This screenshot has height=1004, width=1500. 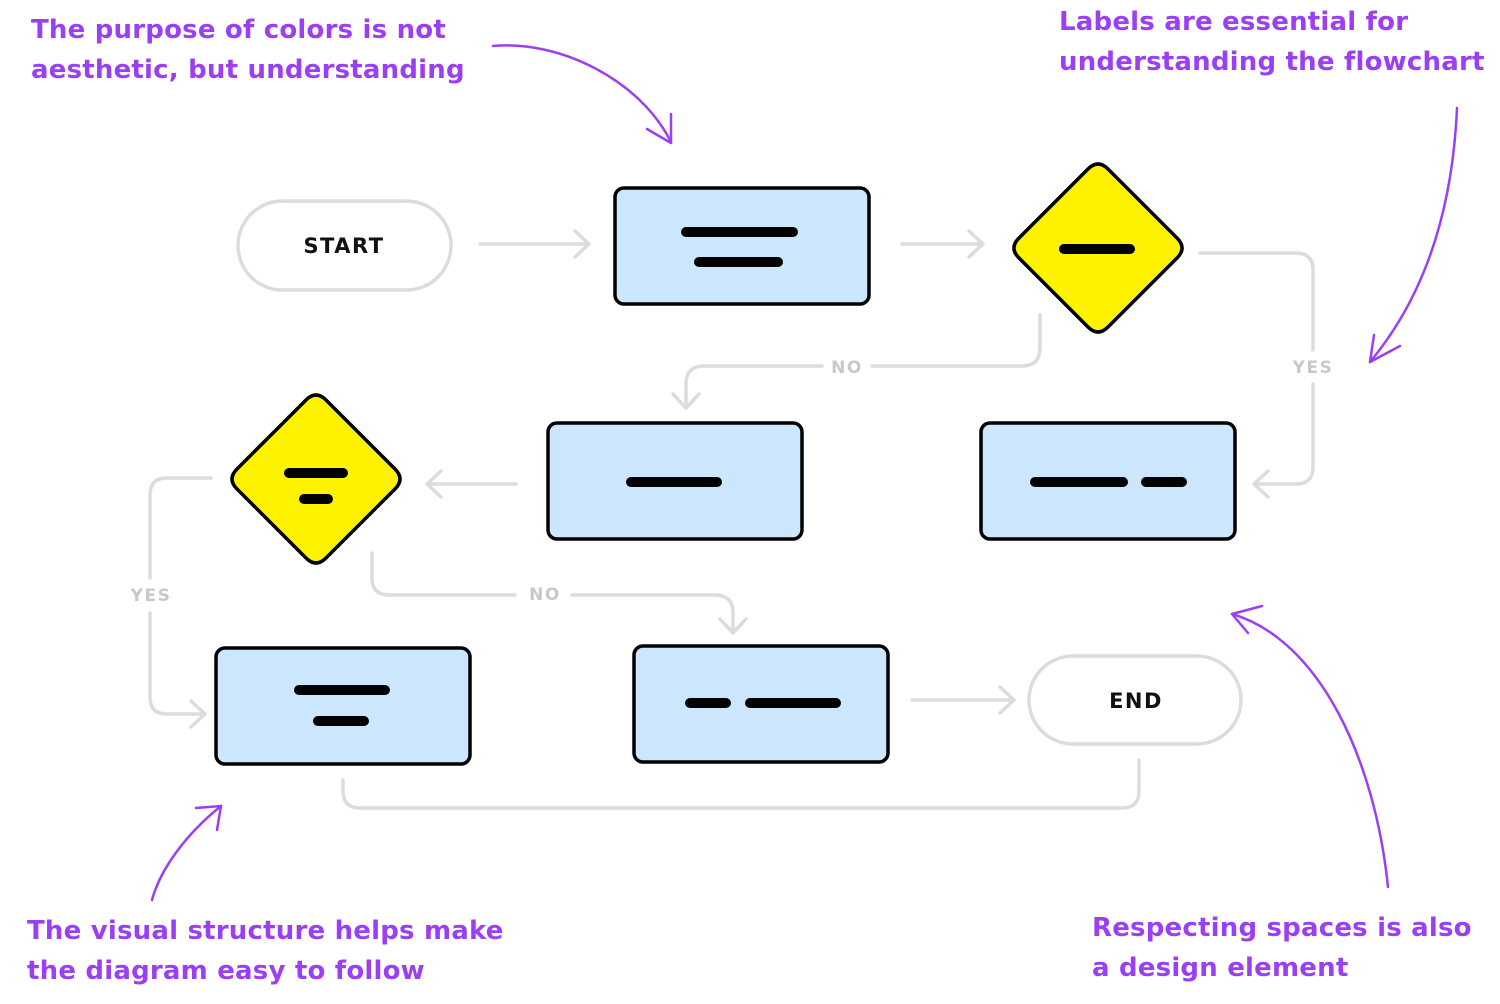 I want to click on connector-process5-to-end, so click(x=963, y=700).